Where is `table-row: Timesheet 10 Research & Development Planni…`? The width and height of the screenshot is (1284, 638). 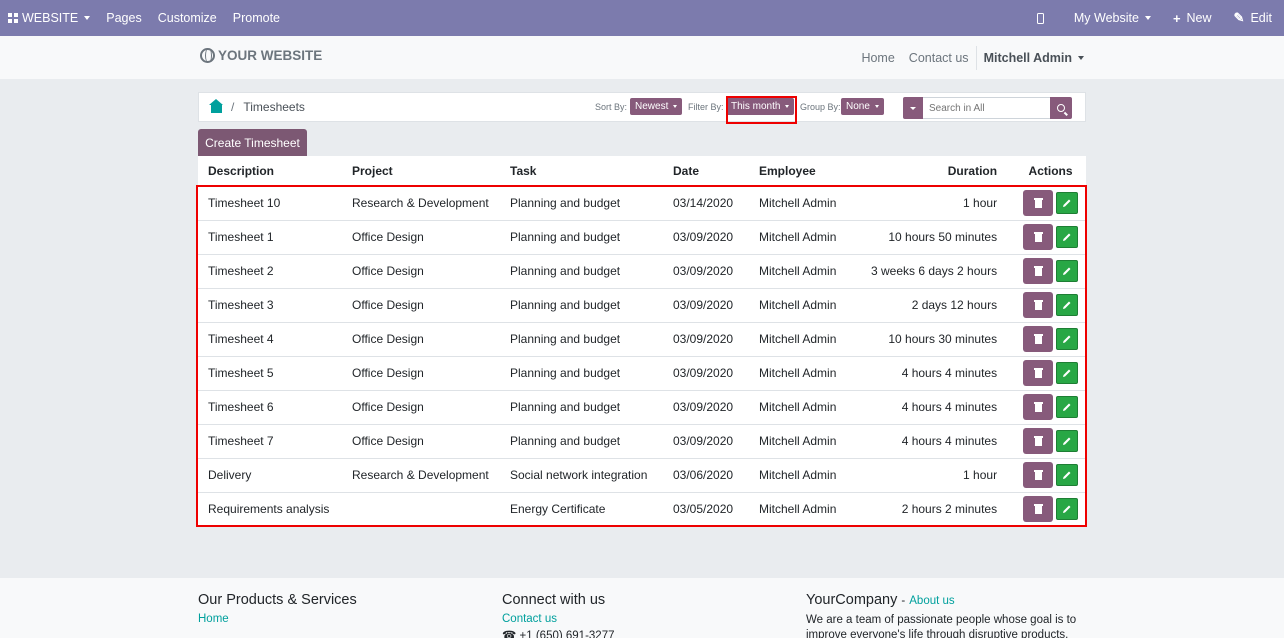 table-row: Timesheet 10 Research & Development Planni… is located at coordinates (642, 202).